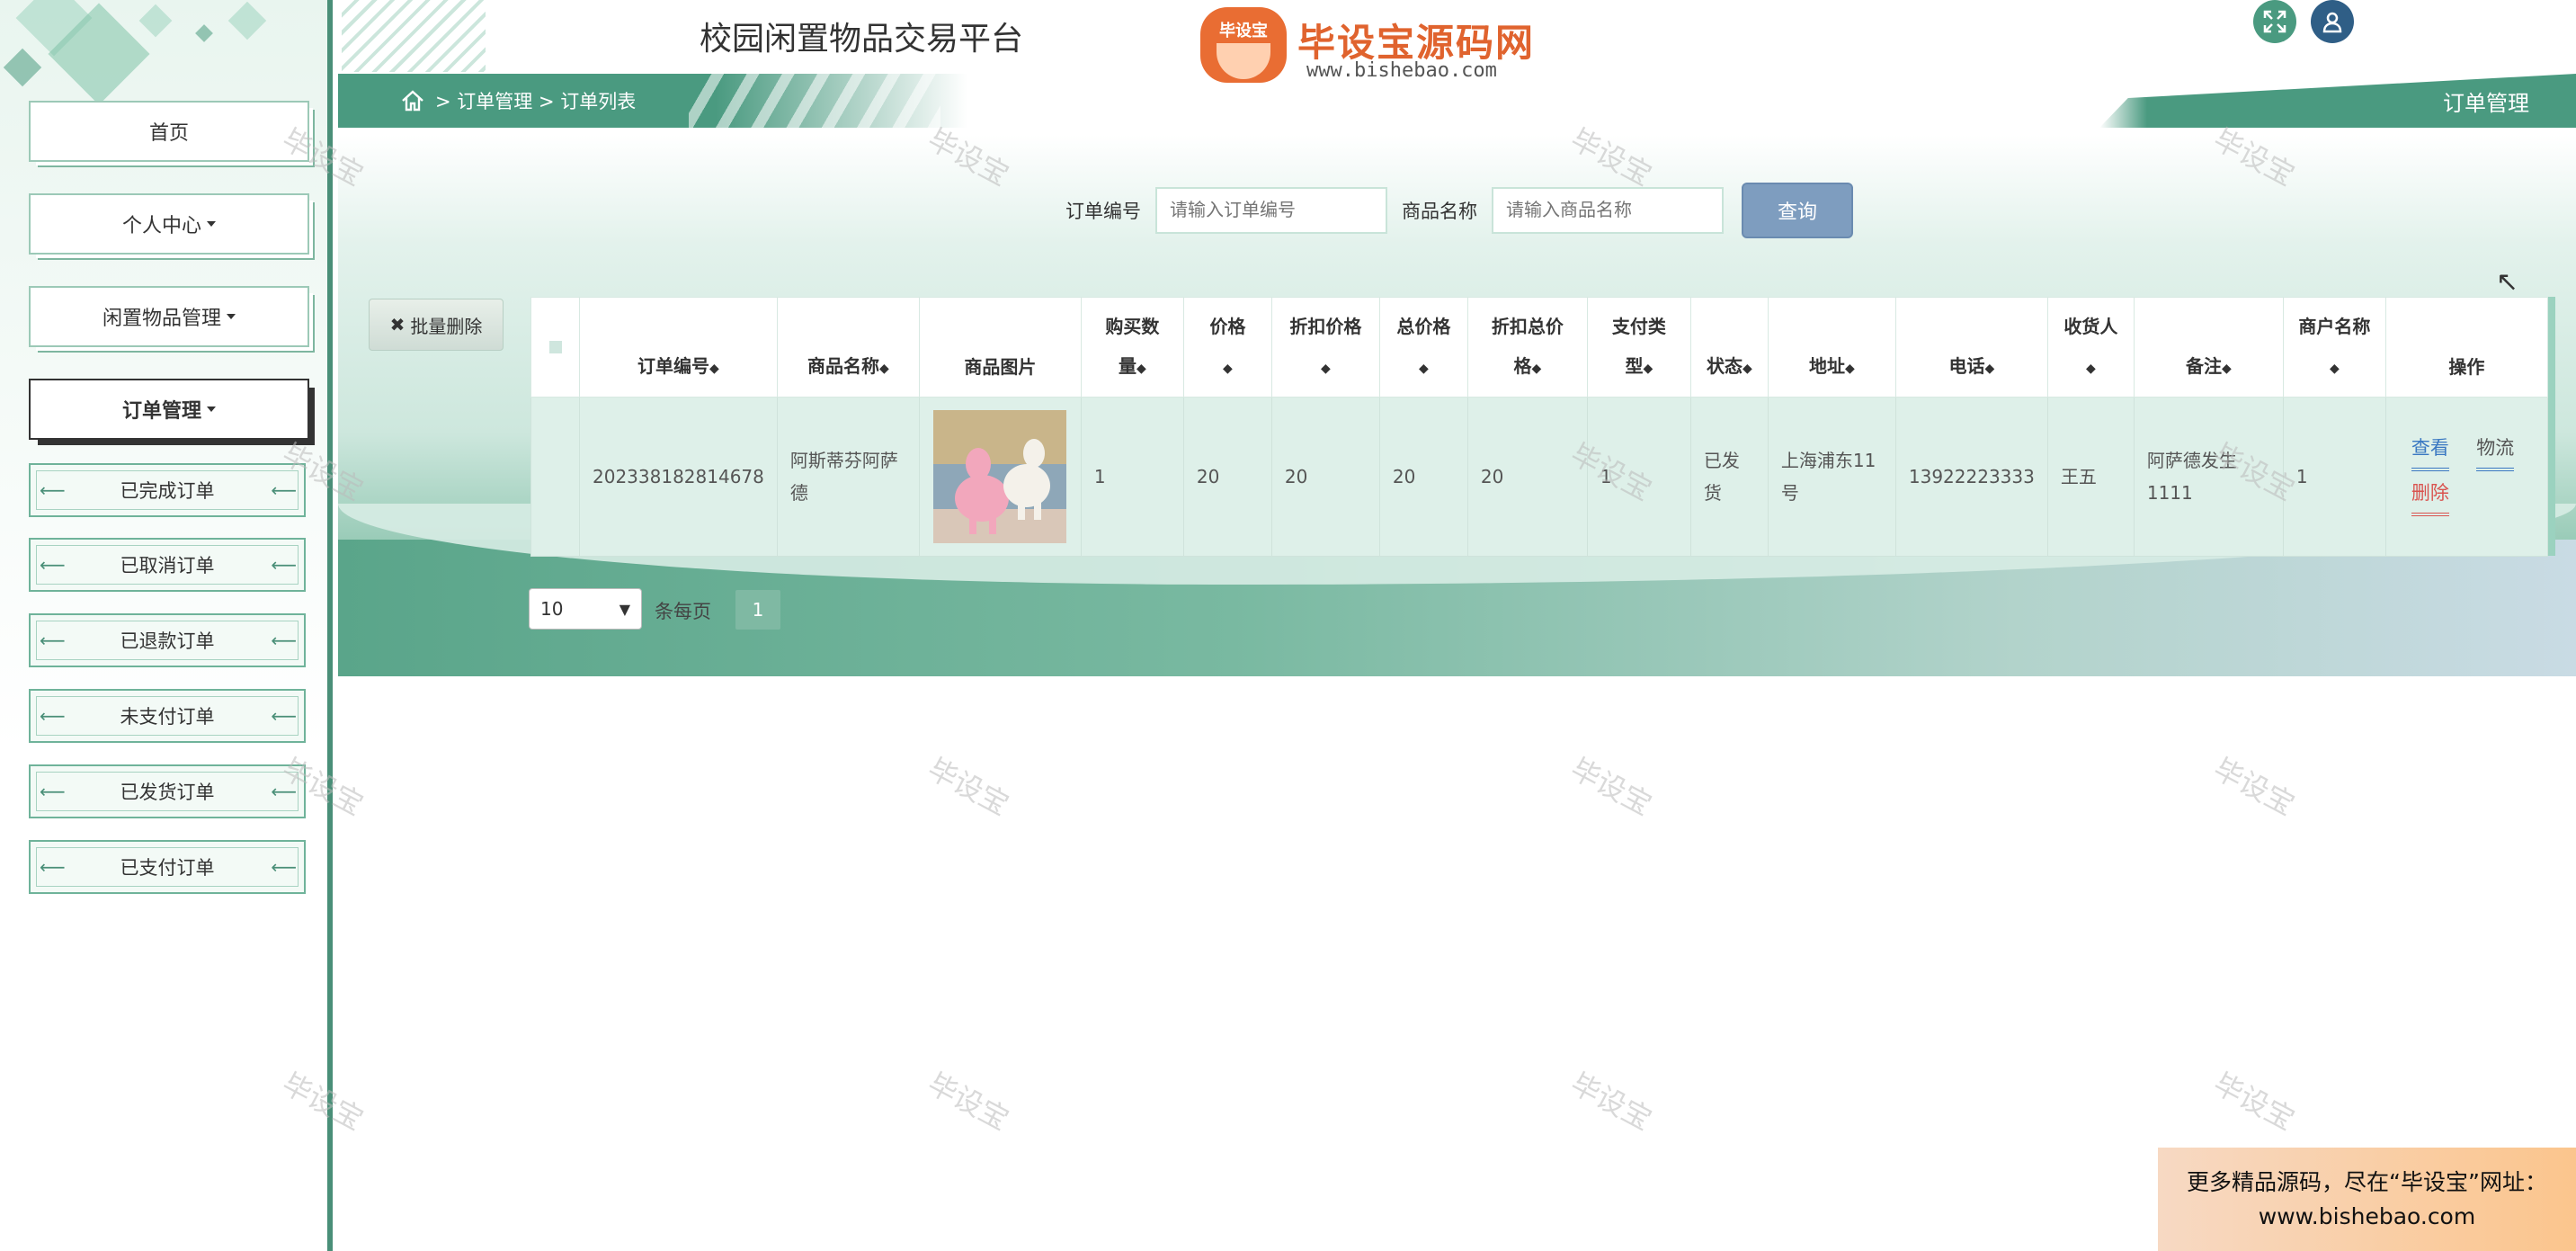  What do you see at coordinates (167, 640) in the screenshot?
I see `sidebar-subitem-refunded: ⟵ 已退款订单 ⟵` at bounding box center [167, 640].